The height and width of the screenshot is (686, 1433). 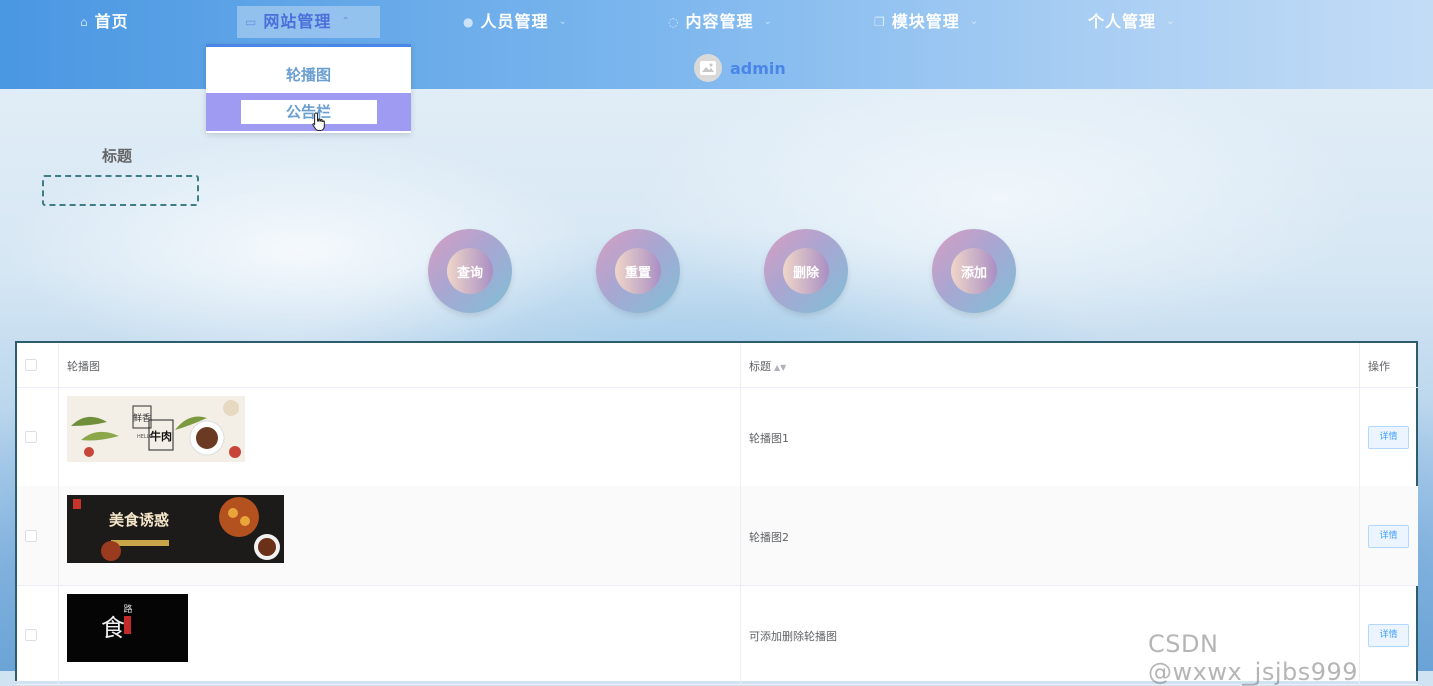 What do you see at coordinates (308, 75) in the screenshot?
I see `dropdown-item-carousel: 轮播图` at bounding box center [308, 75].